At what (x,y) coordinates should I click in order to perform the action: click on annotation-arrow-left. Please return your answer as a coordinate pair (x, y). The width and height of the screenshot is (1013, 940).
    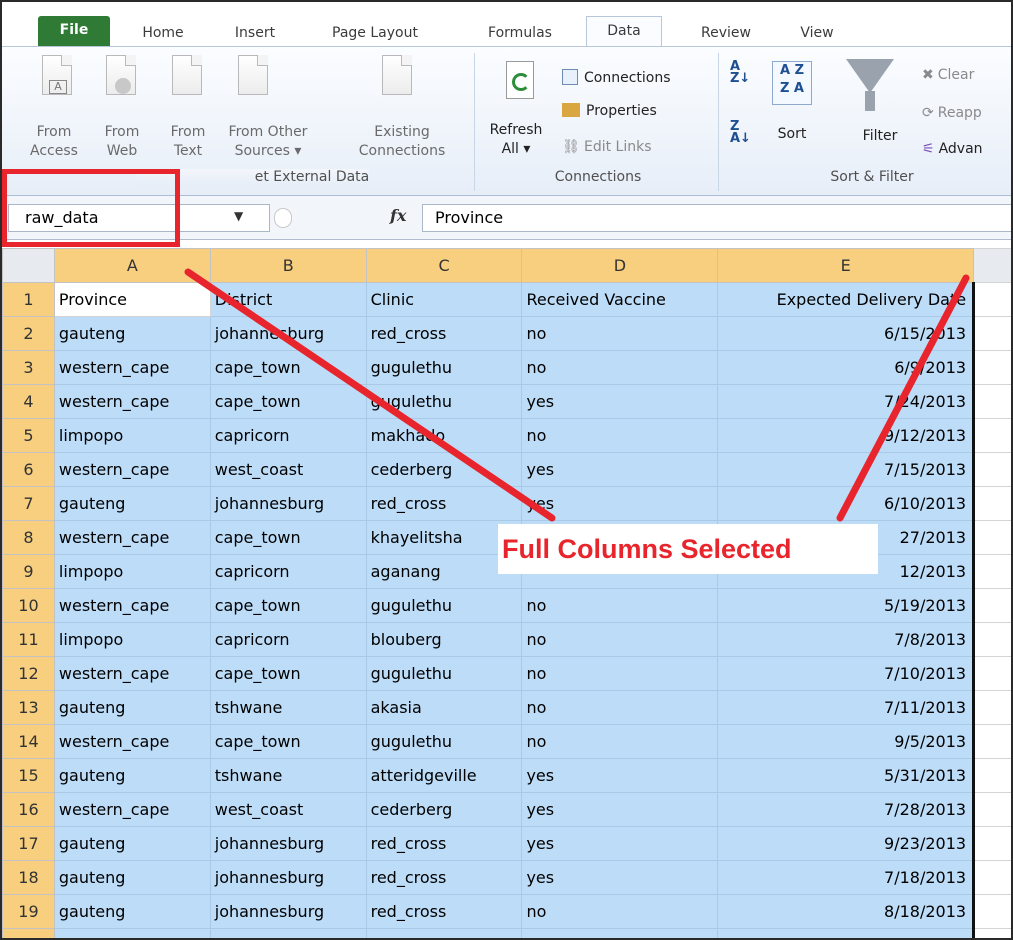
    Looking at the image, I should click on (370, 395).